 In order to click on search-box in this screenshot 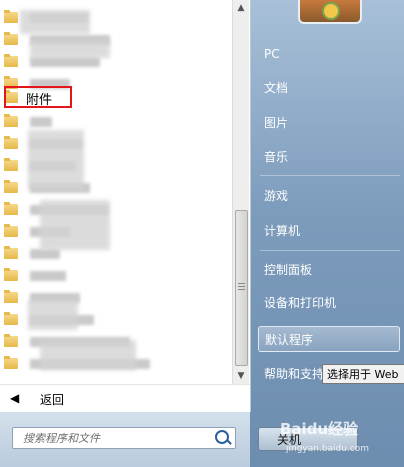, I will do `click(124, 438)`.